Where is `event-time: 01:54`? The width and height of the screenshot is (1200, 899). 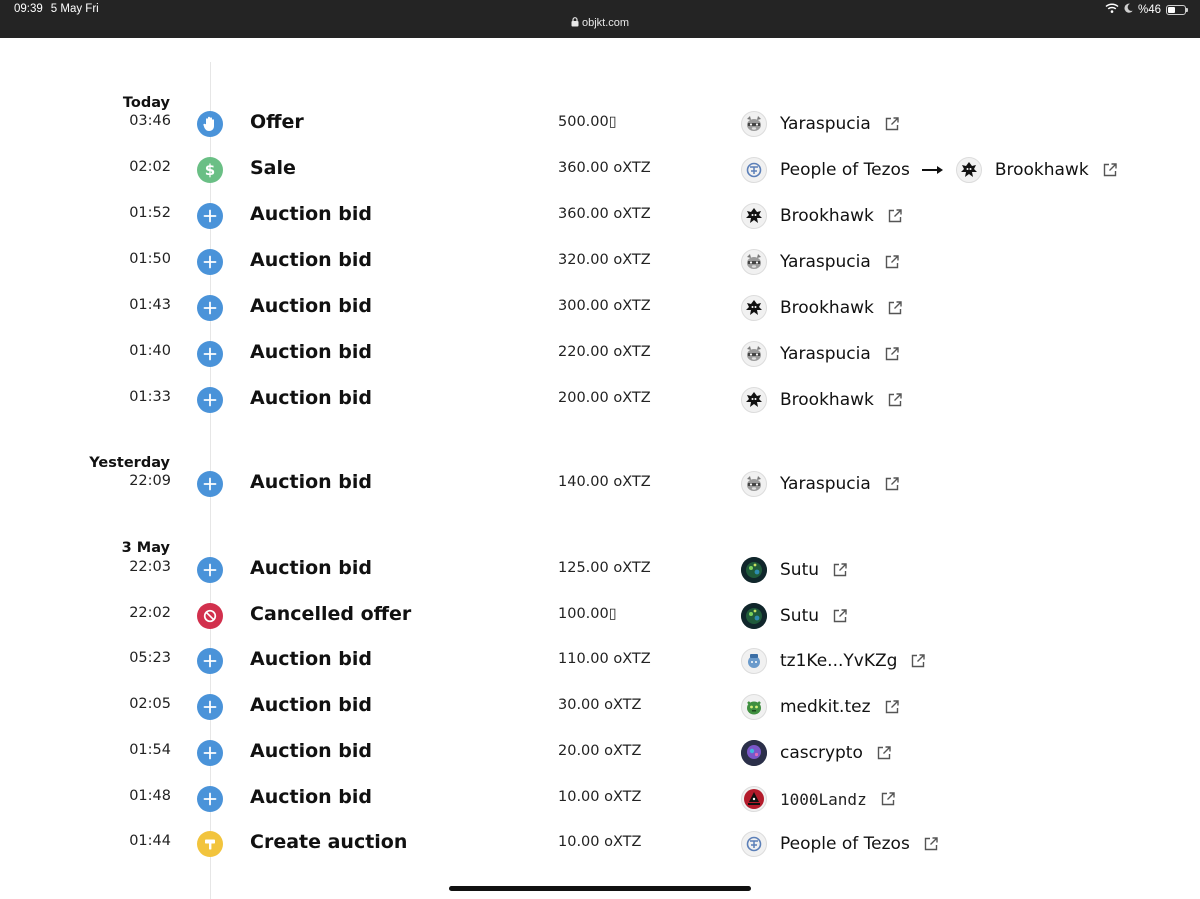
event-time: 01:54 is located at coordinates (150, 750).